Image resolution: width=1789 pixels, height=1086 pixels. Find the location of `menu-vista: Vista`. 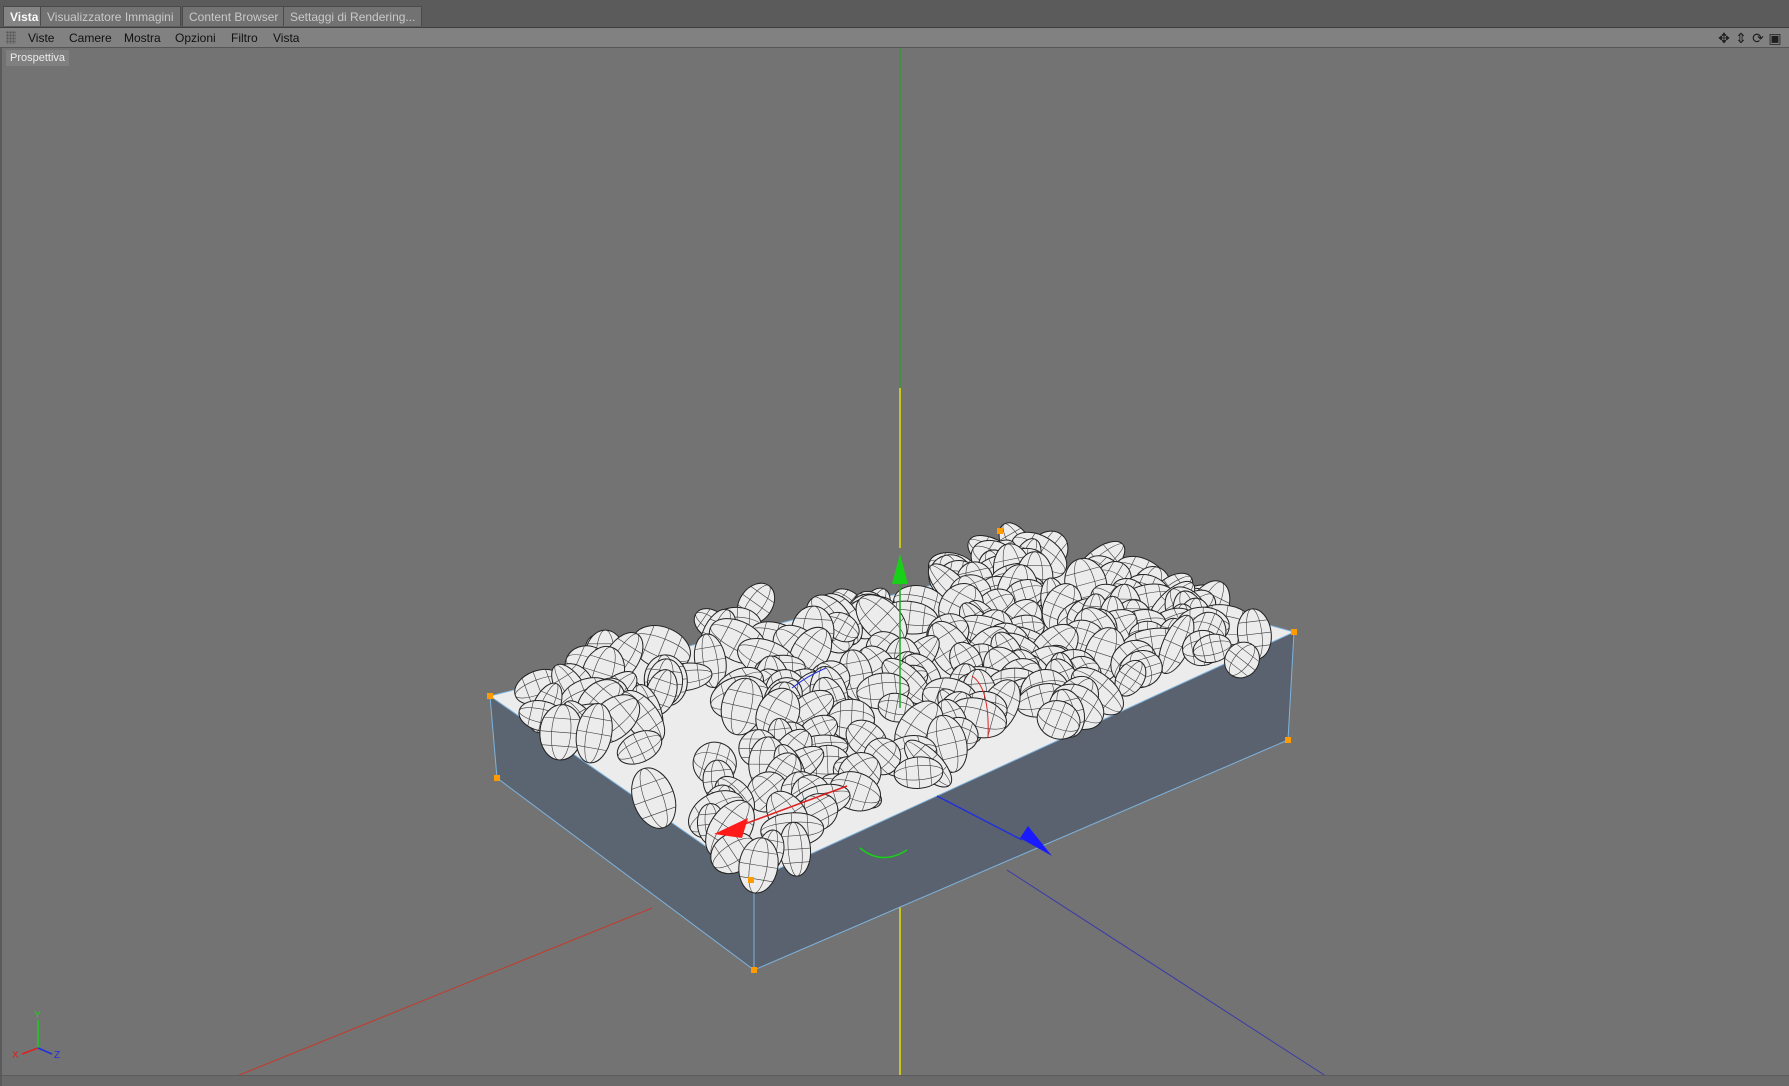

menu-vista: Vista is located at coordinates (286, 38).